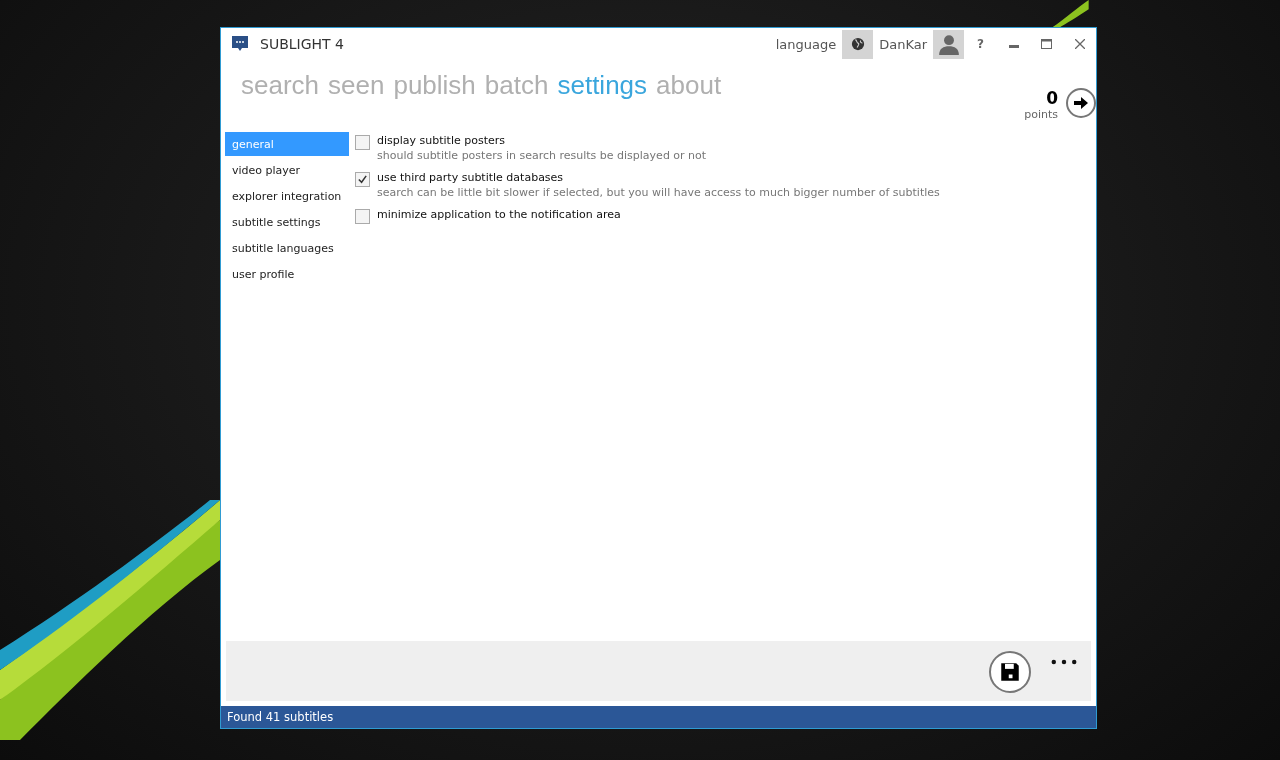 The height and width of the screenshot is (760, 1280). What do you see at coordinates (658, 192) in the screenshot?
I see `option-description: search can be little bit slower if selected, but you will have access to much bigger number of subtitles` at bounding box center [658, 192].